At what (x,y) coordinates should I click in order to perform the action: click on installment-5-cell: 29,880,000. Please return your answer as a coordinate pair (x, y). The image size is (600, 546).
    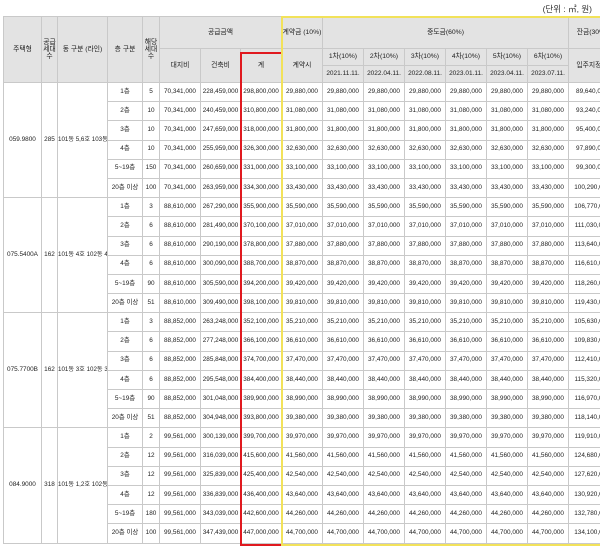
    Looking at the image, I should click on (507, 92).